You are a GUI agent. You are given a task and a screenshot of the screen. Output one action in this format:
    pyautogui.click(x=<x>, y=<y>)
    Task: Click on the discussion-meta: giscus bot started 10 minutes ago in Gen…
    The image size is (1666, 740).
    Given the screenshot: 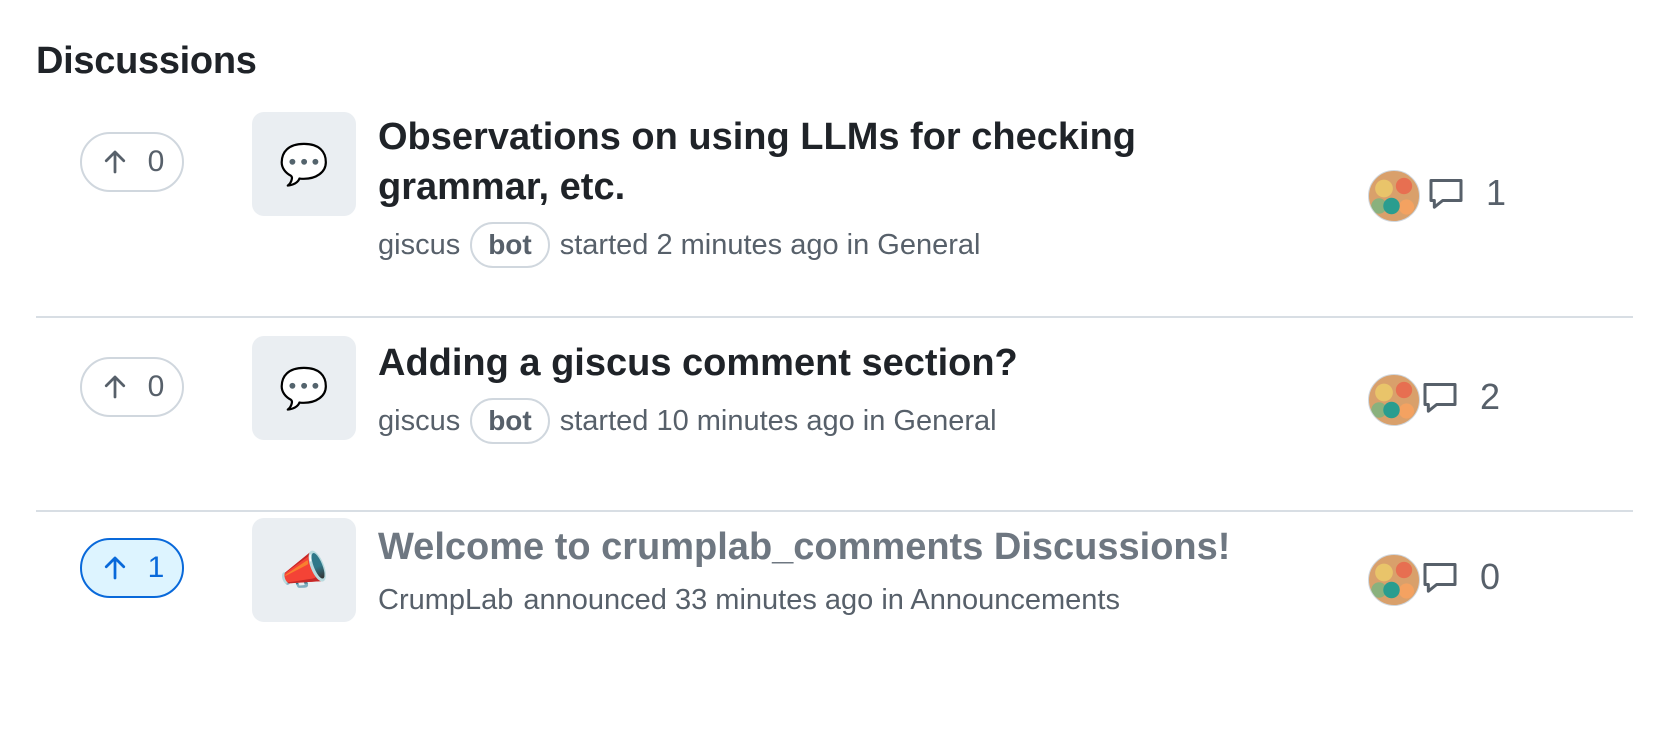 What is the action you would take?
    pyautogui.click(x=698, y=421)
    